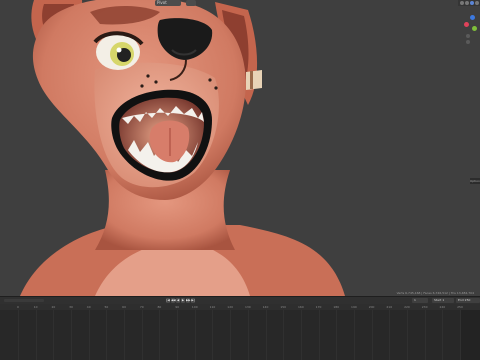 This screenshot has width=480, height=360. Describe the element at coordinates (475, 181) in the screenshot. I see `options-tab: Options` at that location.